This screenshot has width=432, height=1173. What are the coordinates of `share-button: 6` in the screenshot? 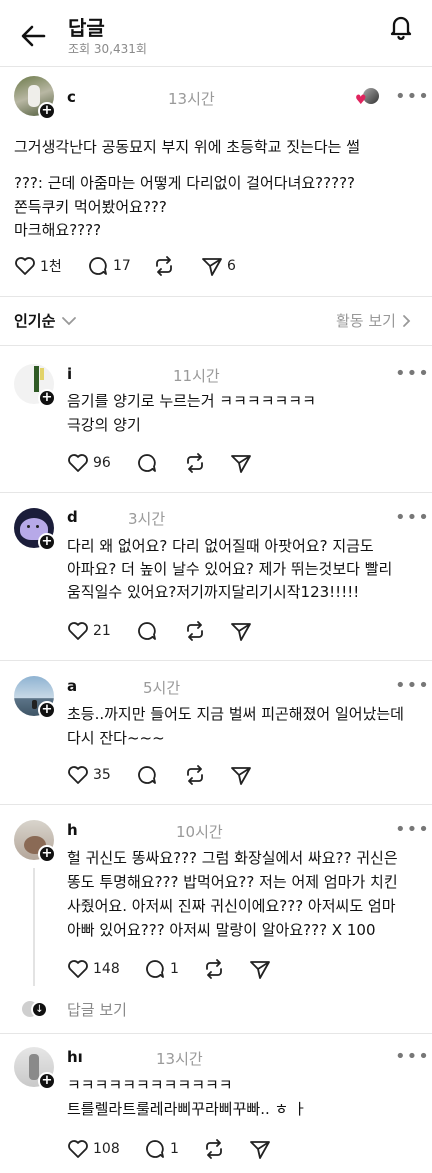 It's located at (218, 266).